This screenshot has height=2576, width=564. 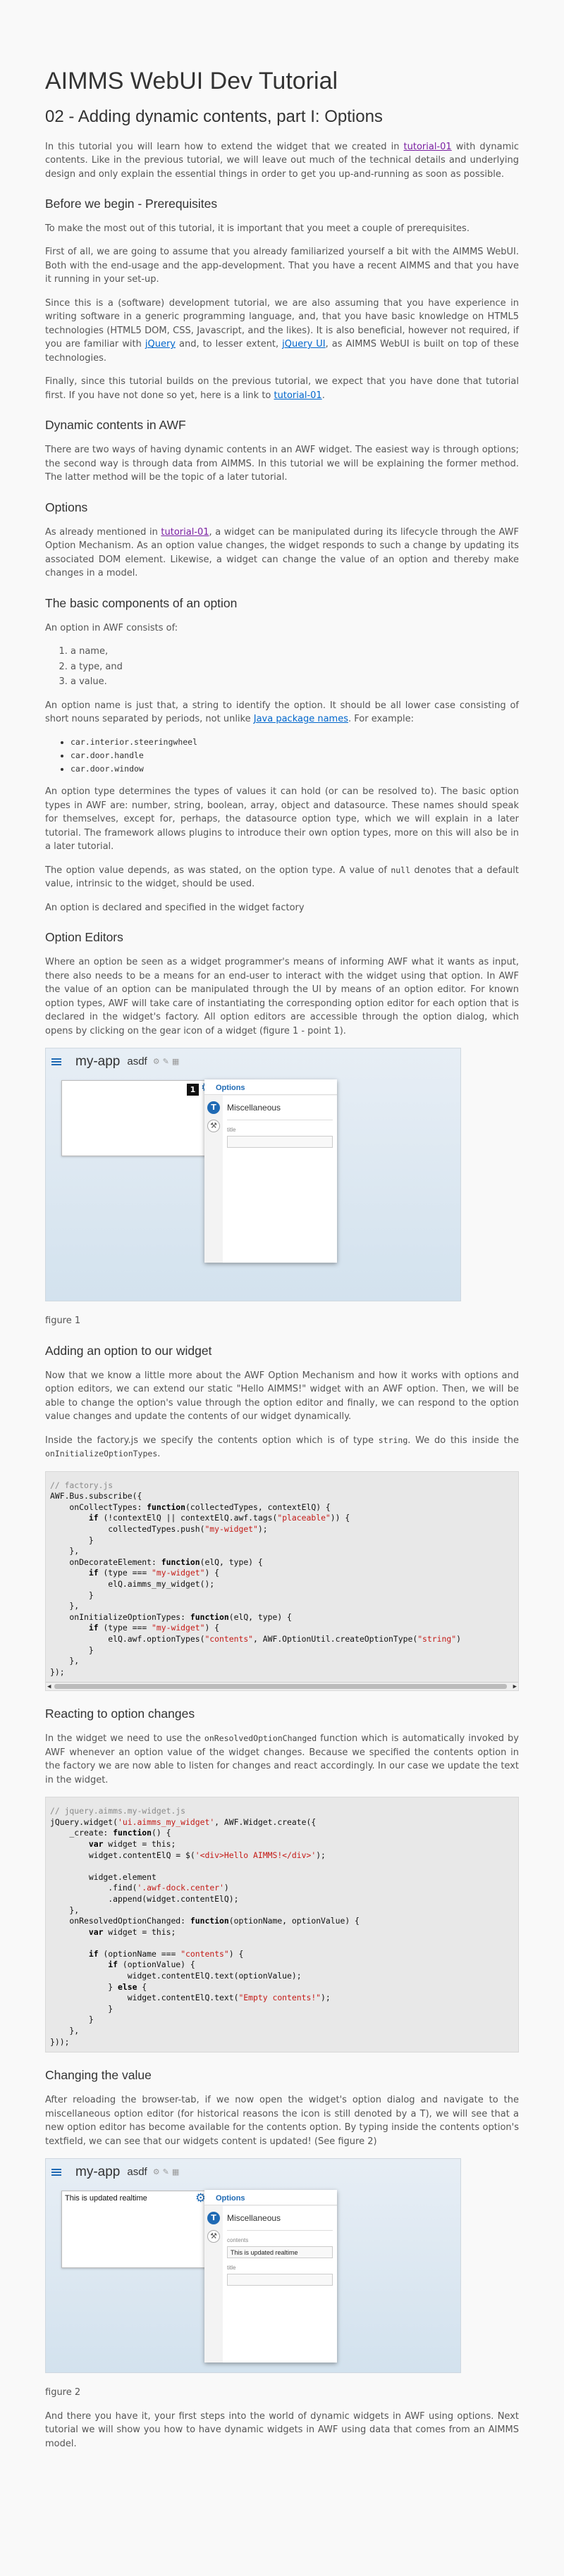 What do you see at coordinates (303, 344) in the screenshot?
I see `jquery-ui-link: jQuery UI` at bounding box center [303, 344].